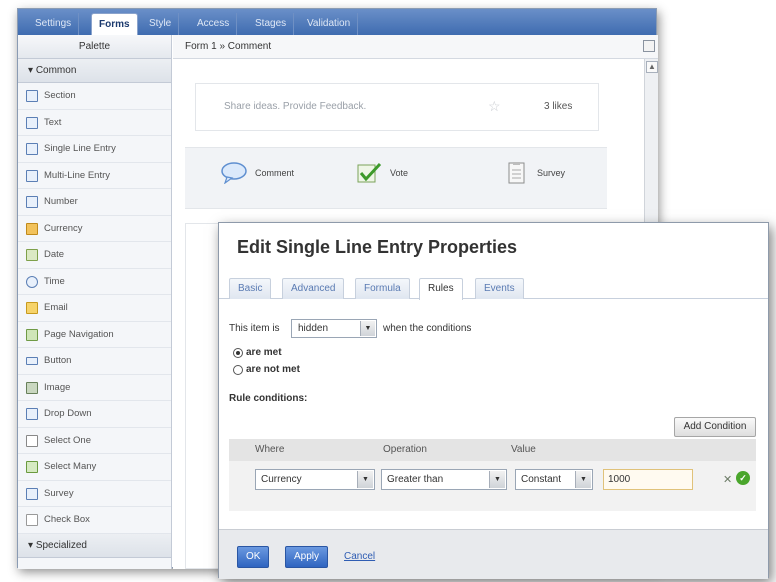 The width and height of the screenshot is (776, 582). What do you see at coordinates (541, 479) in the screenshot?
I see `value-type: Constant` at bounding box center [541, 479].